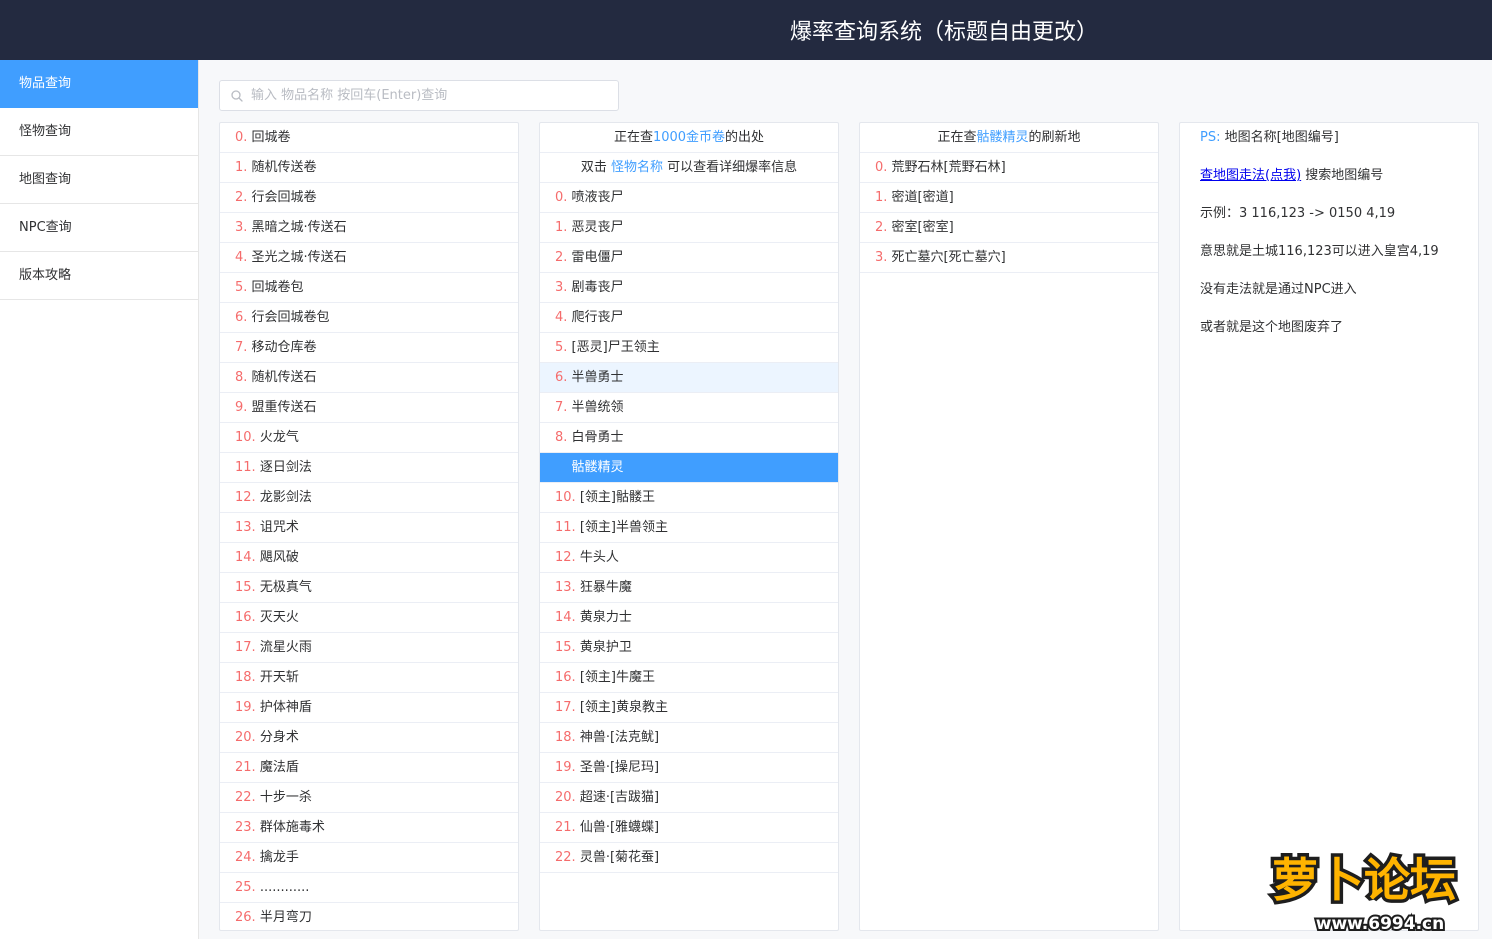 This screenshot has width=1492, height=939. I want to click on map-list-row: 2. 密室[密室], so click(1009, 228).